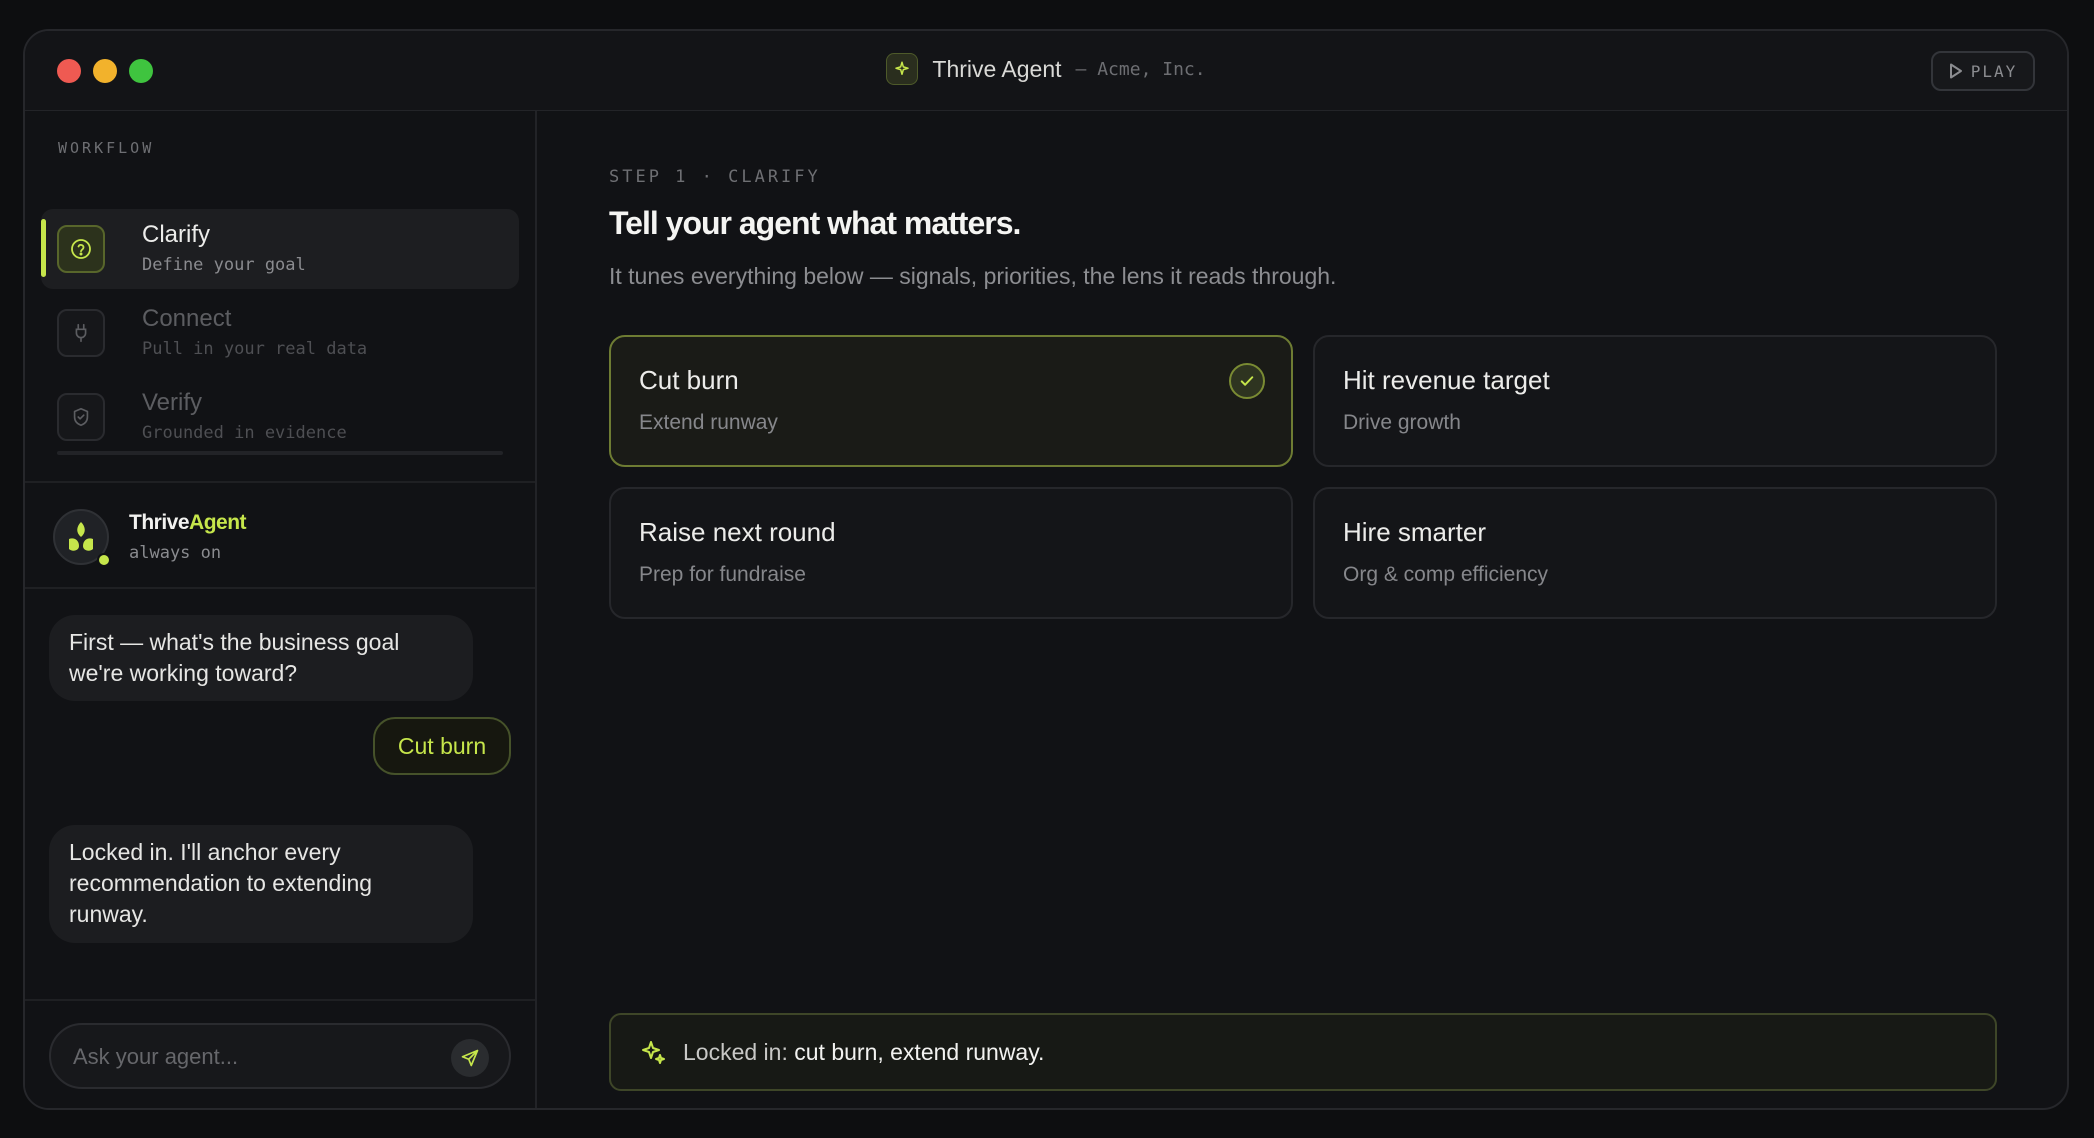  I want to click on goal-subtitle: Extend runway, so click(708, 422).